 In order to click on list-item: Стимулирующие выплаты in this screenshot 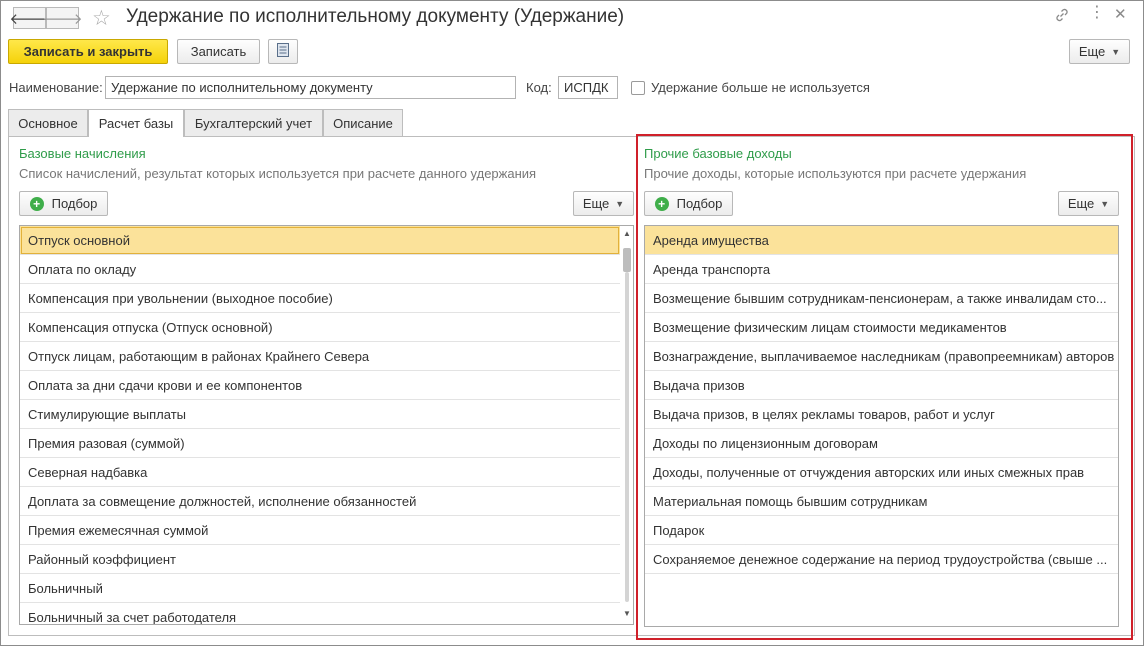, I will do `click(320, 414)`.